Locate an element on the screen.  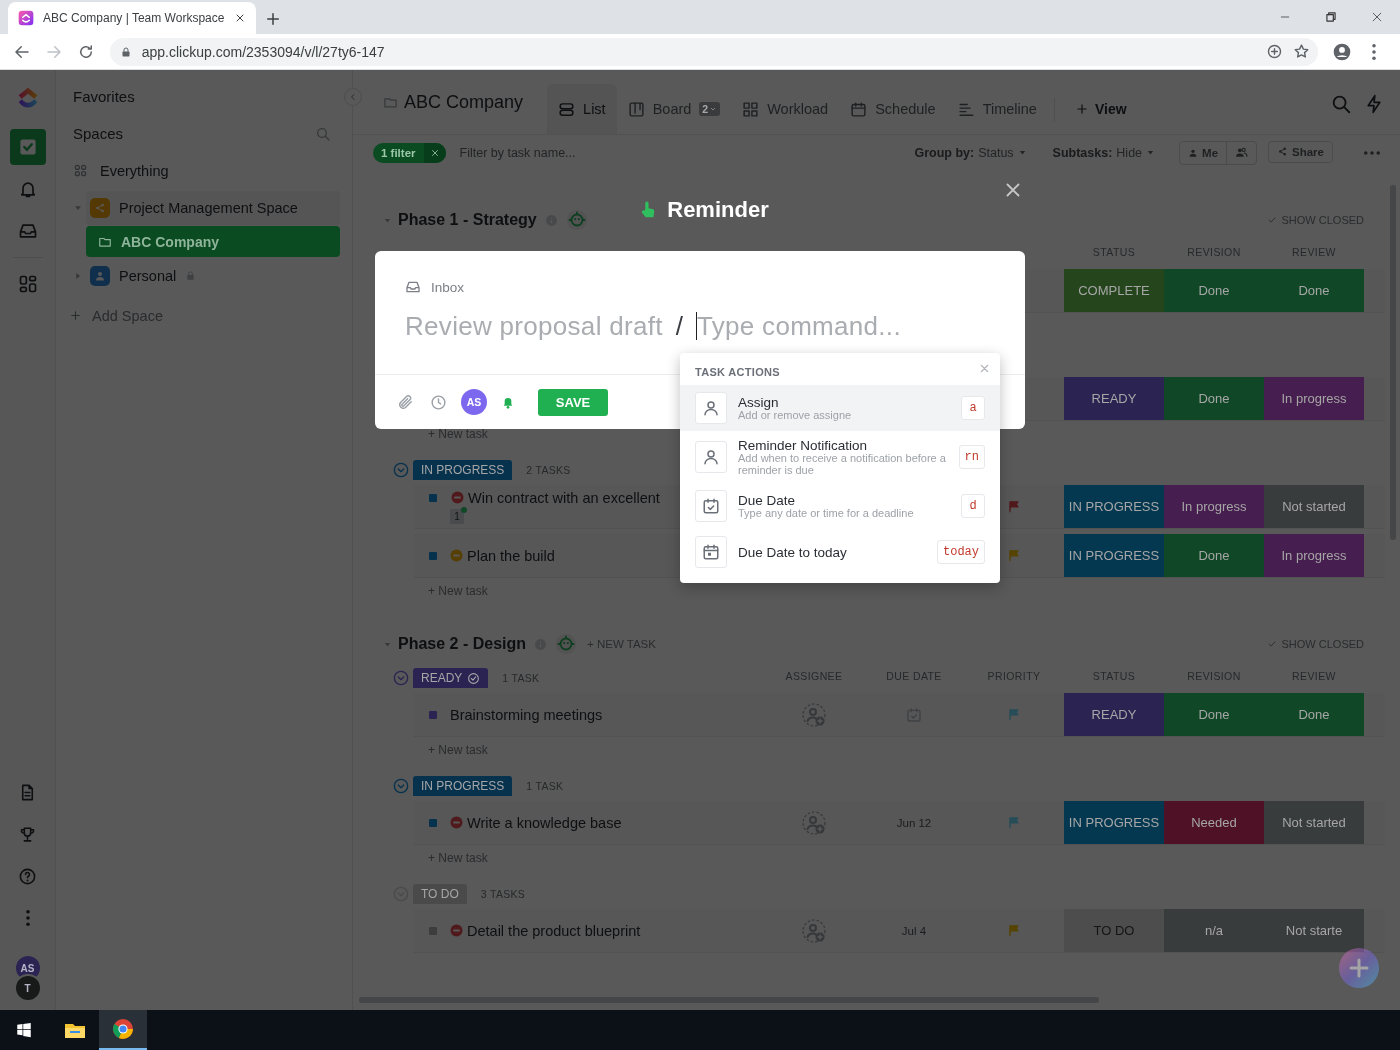
sidebar-heading: Favorites is located at coordinates (102, 96).